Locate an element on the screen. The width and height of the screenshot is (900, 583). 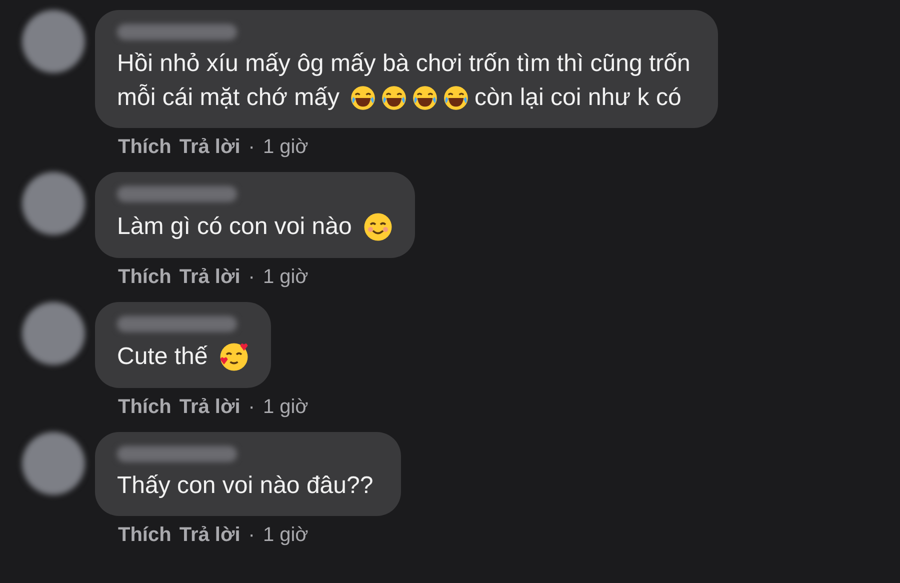
smiling-emoji-icon is located at coordinates (377, 227).